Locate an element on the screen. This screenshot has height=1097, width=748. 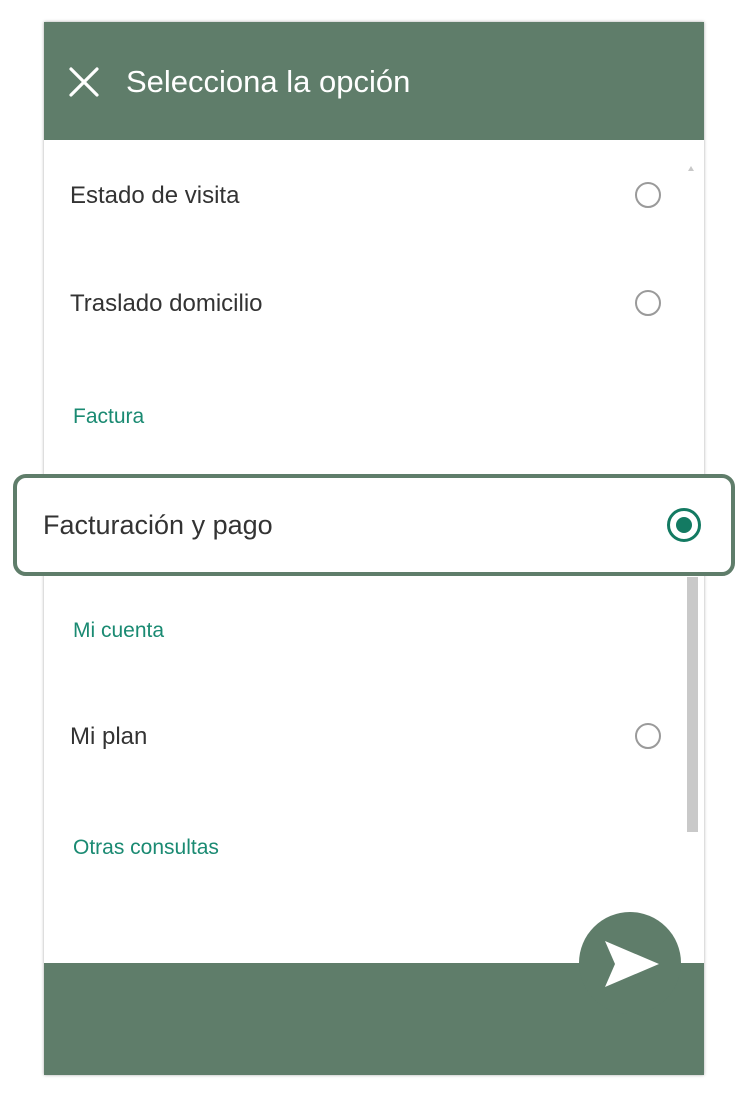
option-label: Traslado domicilio is located at coordinates (166, 303).